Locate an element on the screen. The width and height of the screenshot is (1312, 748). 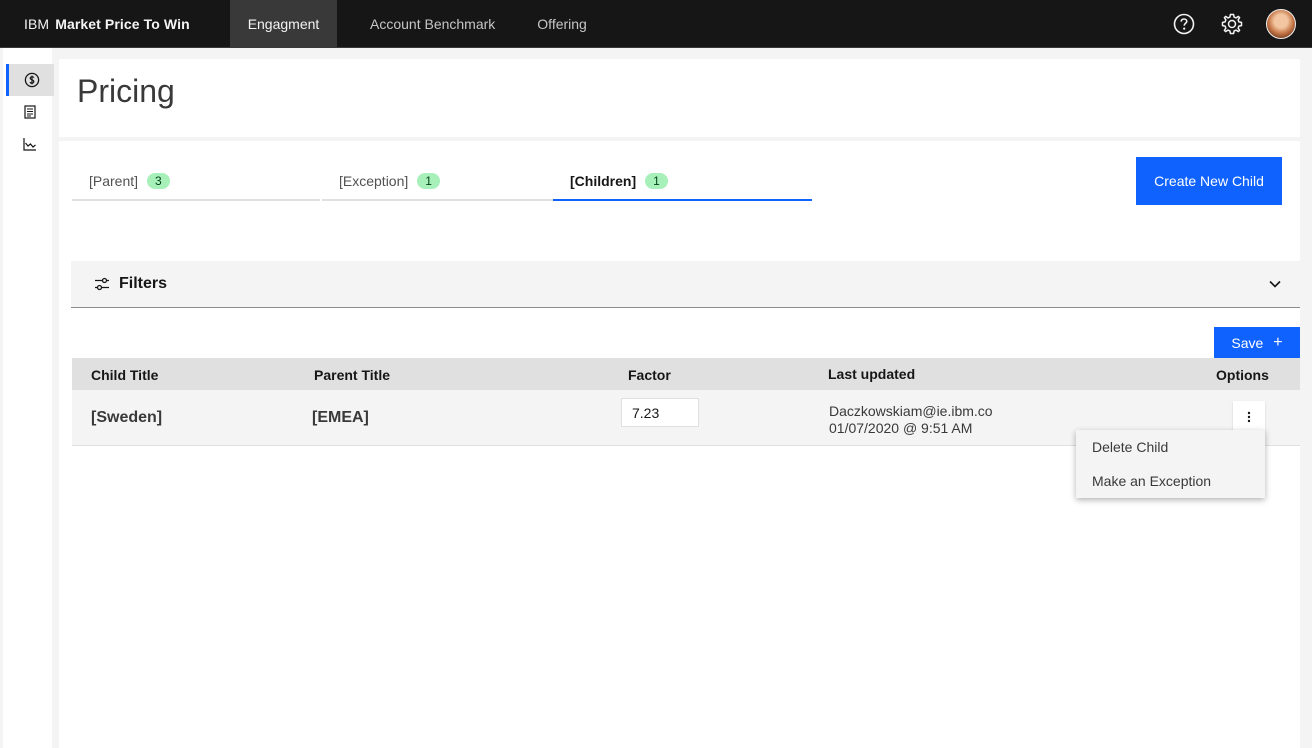
header-factor: Factor is located at coordinates (649, 375).